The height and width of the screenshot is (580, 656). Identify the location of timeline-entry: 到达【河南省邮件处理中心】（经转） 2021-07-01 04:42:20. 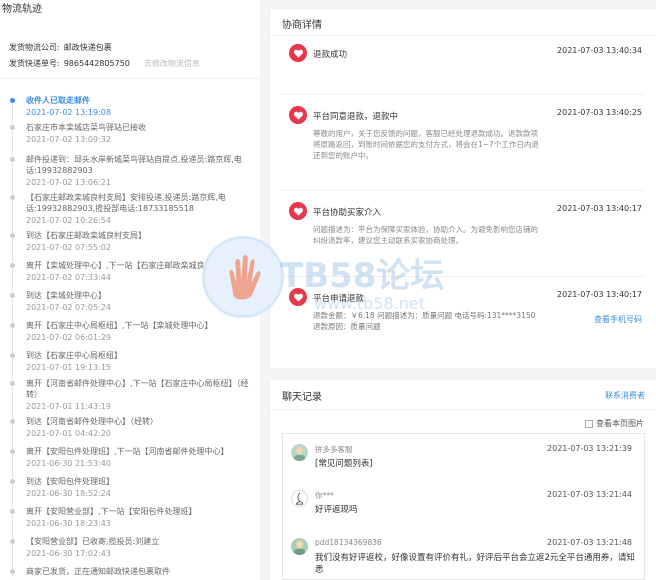
(134, 427).